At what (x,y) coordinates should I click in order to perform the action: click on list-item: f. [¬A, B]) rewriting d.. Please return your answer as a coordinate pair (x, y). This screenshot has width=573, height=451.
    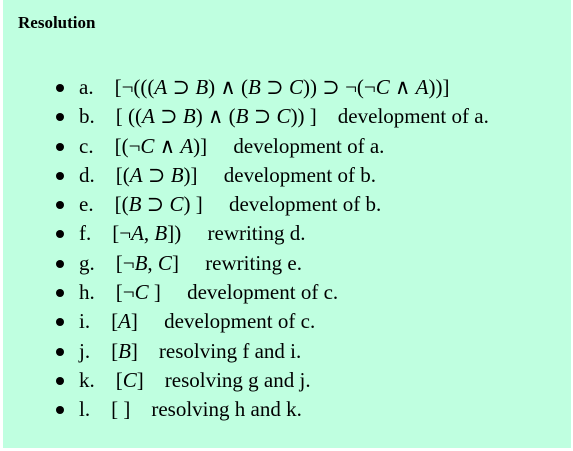
    Looking at the image, I should click on (246, 233).